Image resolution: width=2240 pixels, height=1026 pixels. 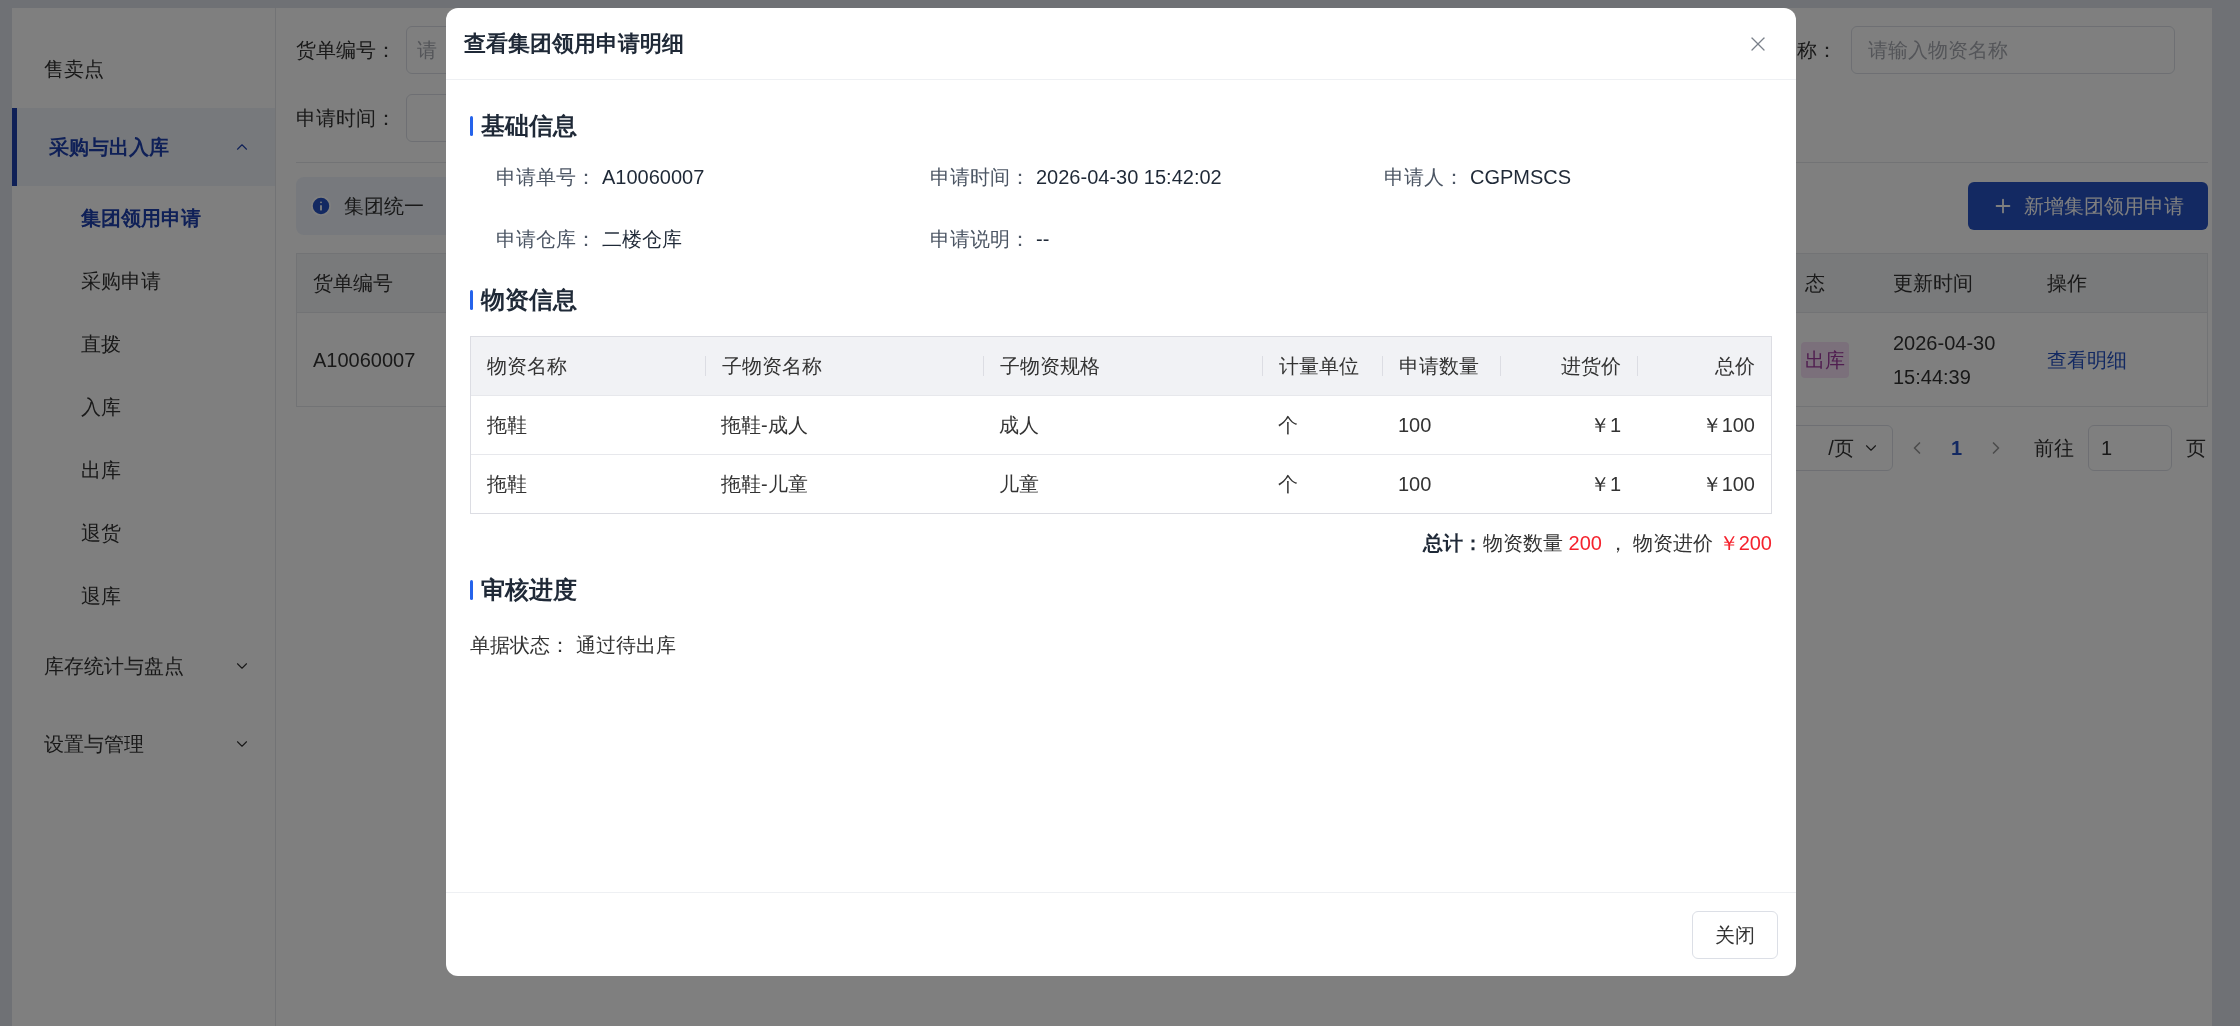 I want to click on field-value: 通过待出库, so click(x=626, y=645).